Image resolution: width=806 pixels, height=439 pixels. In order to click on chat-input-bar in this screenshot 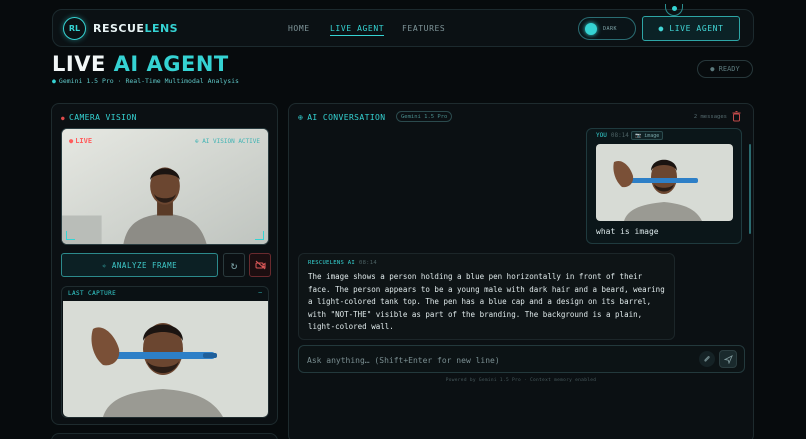, I will do `click(521, 359)`.